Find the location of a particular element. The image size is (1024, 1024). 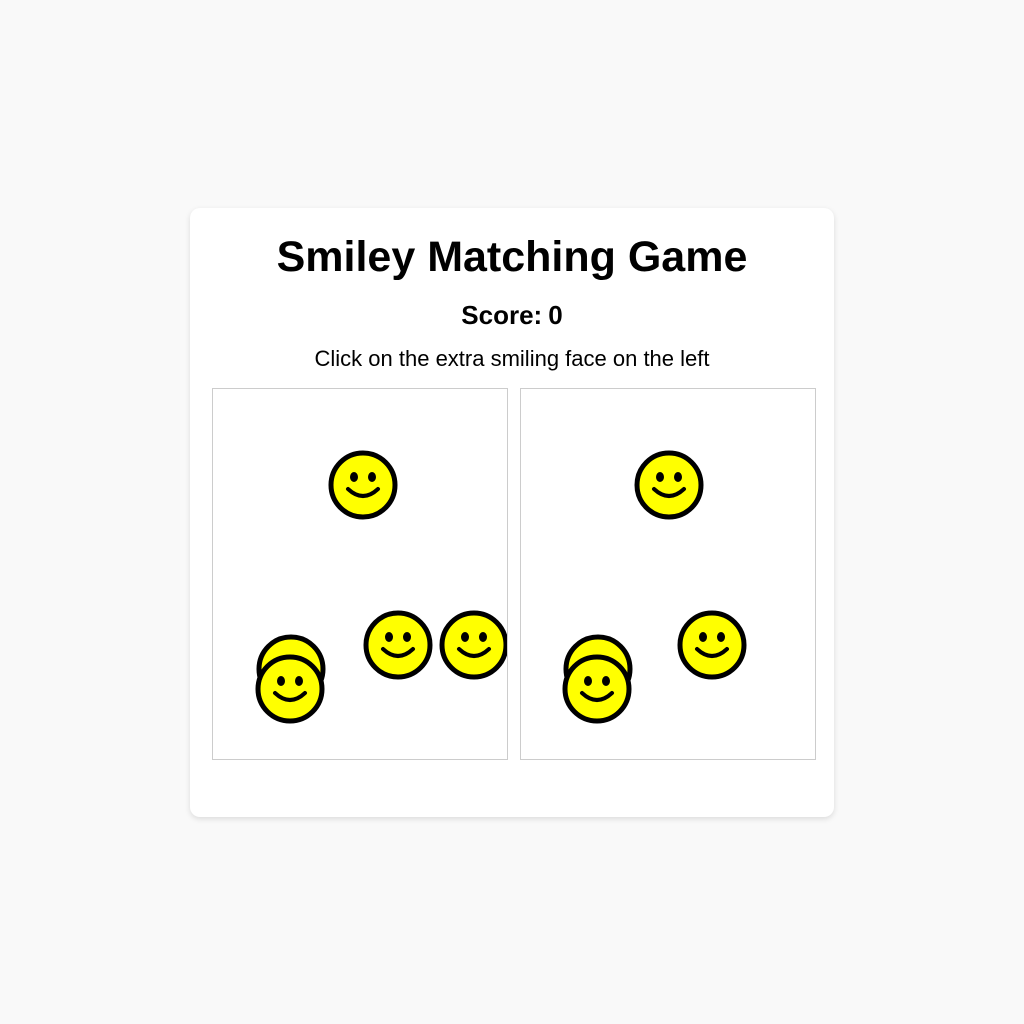

score-display: Score: 0 is located at coordinates (512, 315).